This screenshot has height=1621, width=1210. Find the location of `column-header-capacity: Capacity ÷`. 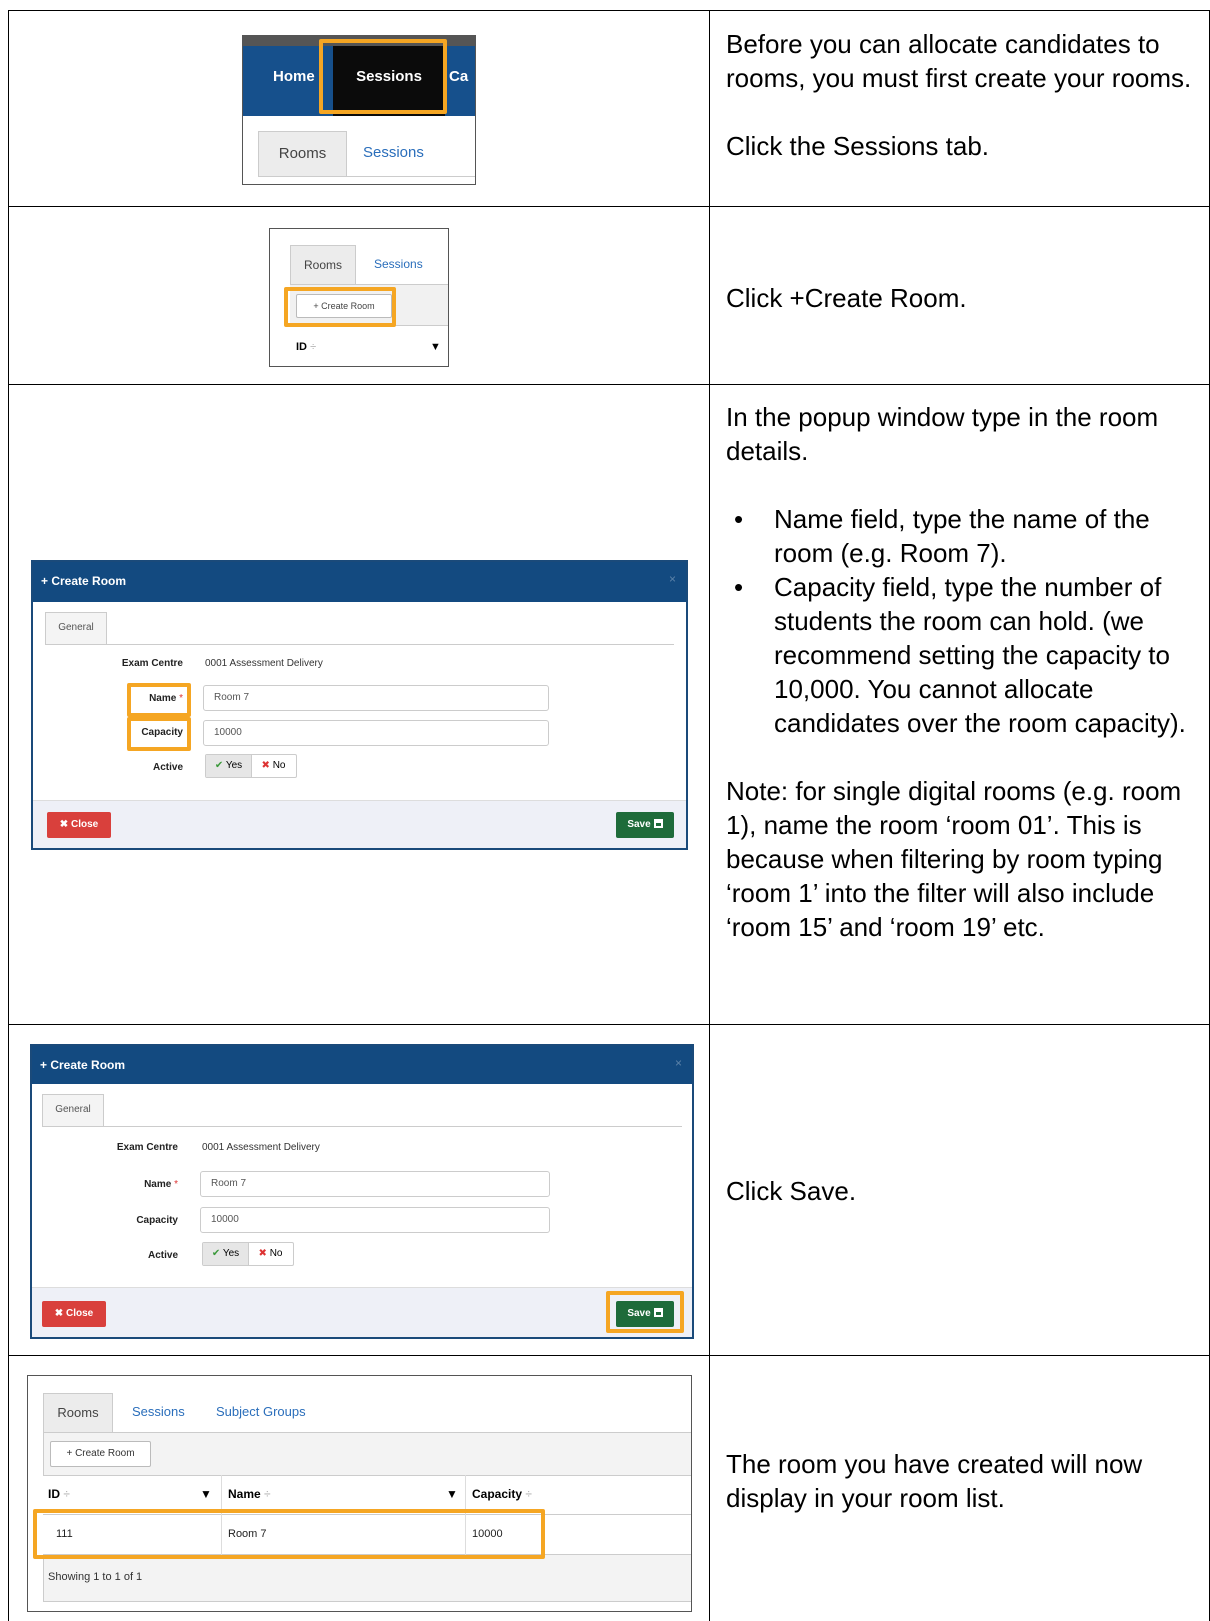

column-header-capacity: Capacity ÷ is located at coordinates (502, 1494).